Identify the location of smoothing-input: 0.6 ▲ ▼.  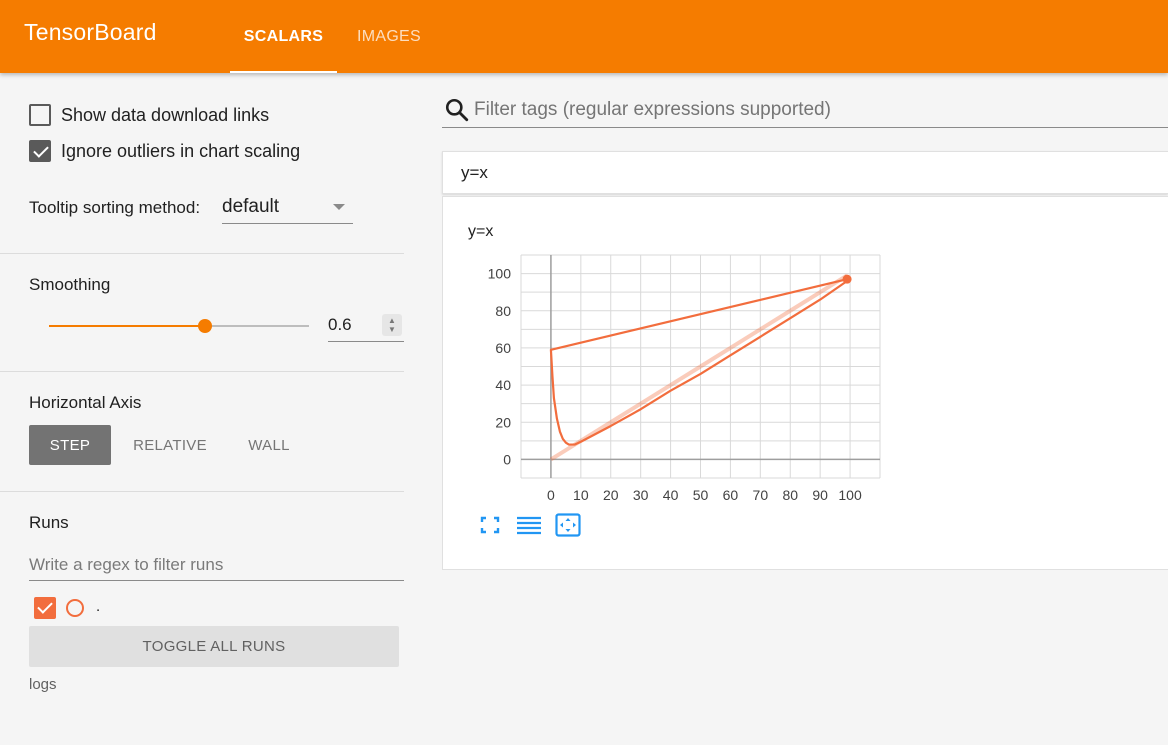
(366, 325).